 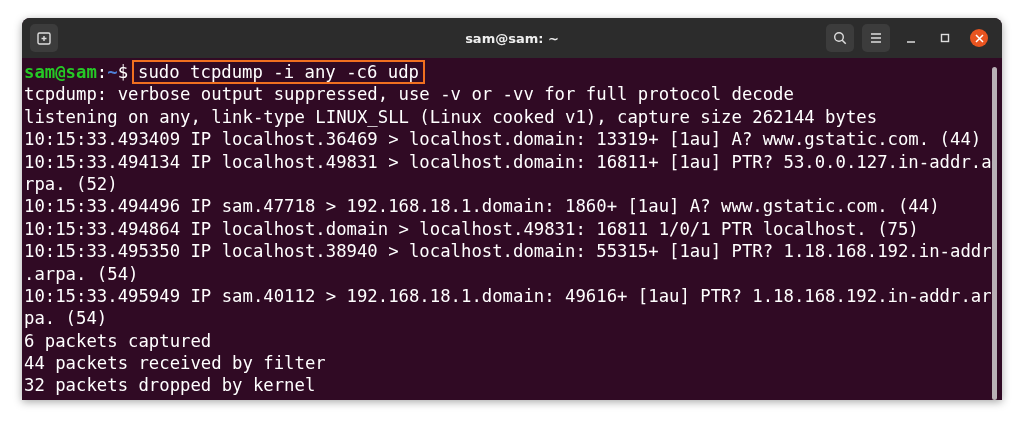 I want to click on output-line: 10:15:33.495350 IP localhost.38940 > localhost.domain: 55315+ [1au] PTR? 1.18.168.192.in-addr, so click(x=508, y=251).